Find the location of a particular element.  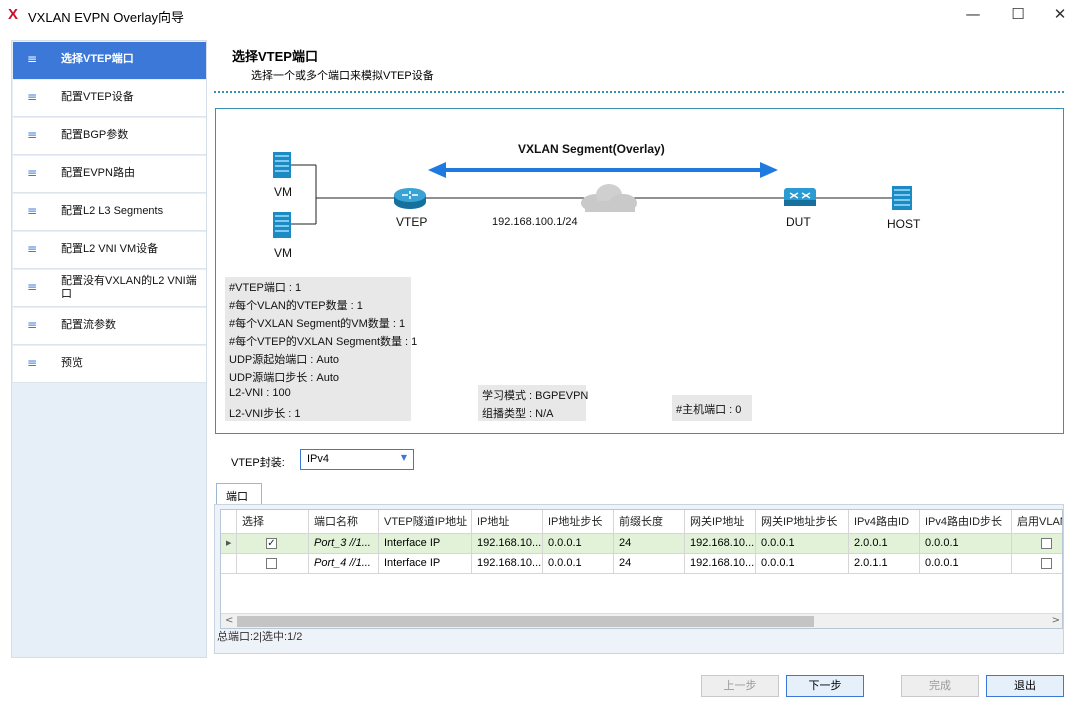

summary-line: L2-VNI步长 : 1 is located at coordinates (265, 414).